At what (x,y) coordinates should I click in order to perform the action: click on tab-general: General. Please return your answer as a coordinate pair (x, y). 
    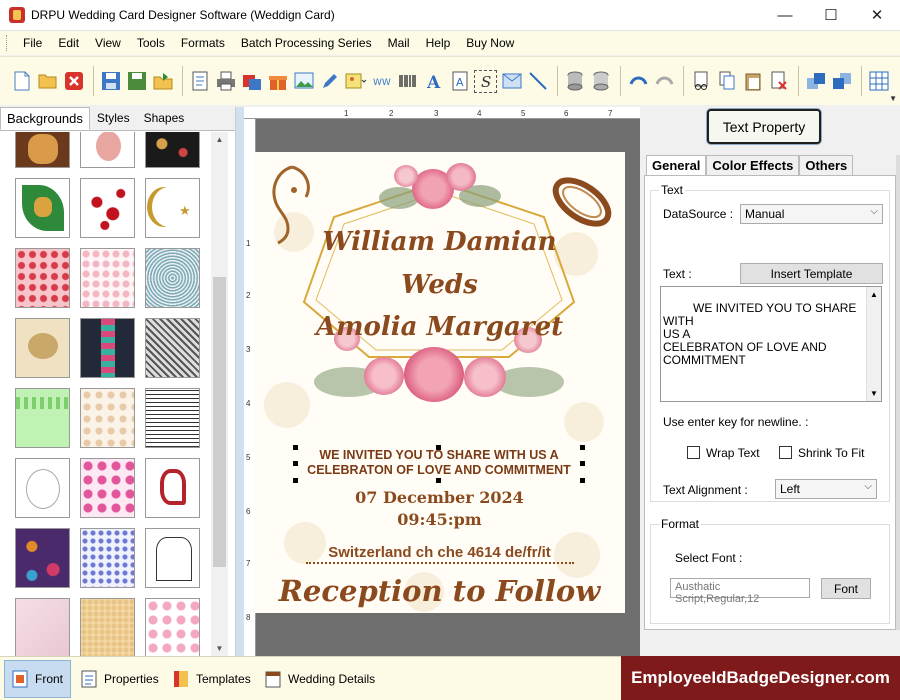
    Looking at the image, I should click on (676, 165).